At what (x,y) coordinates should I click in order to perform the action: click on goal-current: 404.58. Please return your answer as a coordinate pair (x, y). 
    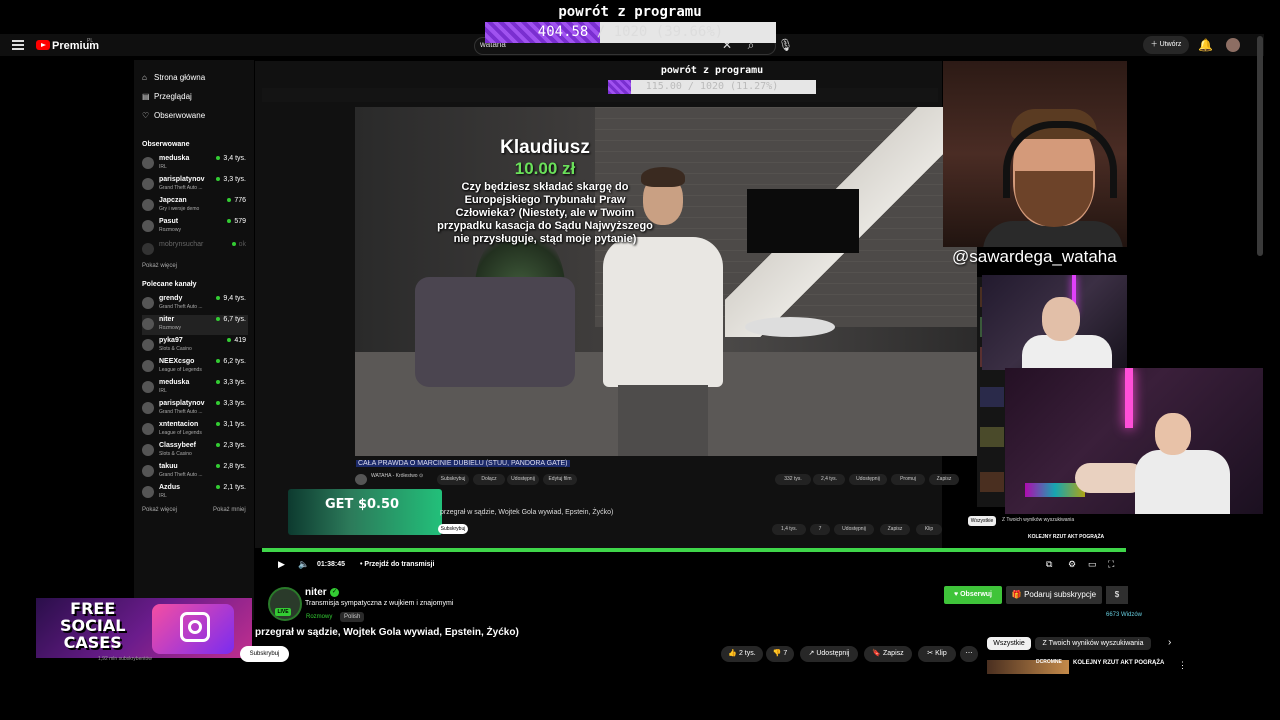
    Looking at the image, I should click on (563, 32).